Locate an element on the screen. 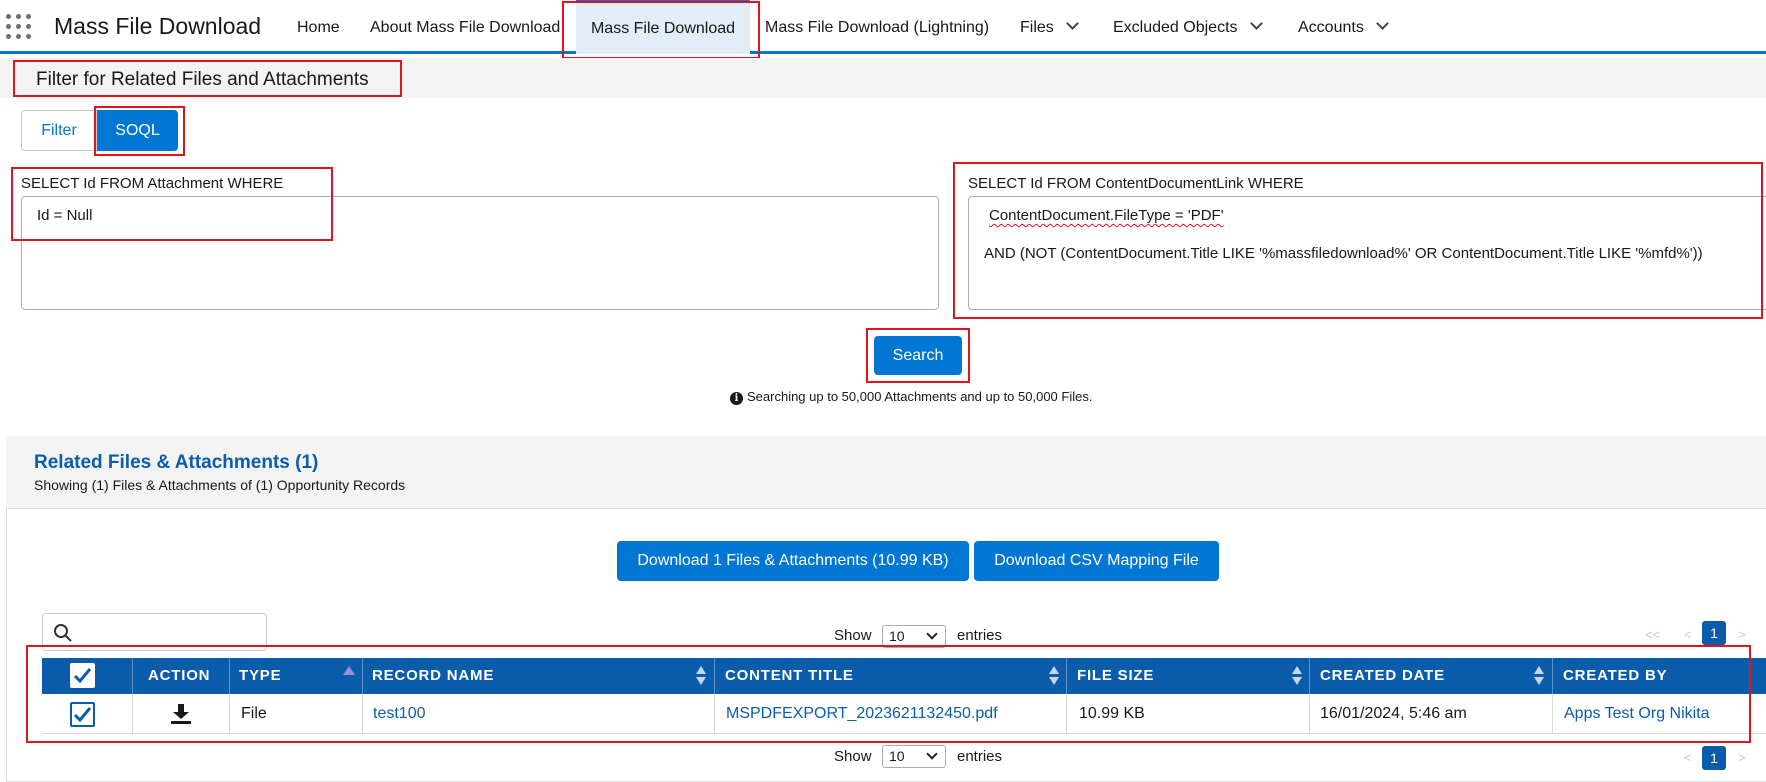 Image resolution: width=1766 pixels, height=782 pixels. nav-item-about: About Mass File Download is located at coordinates (465, 27).